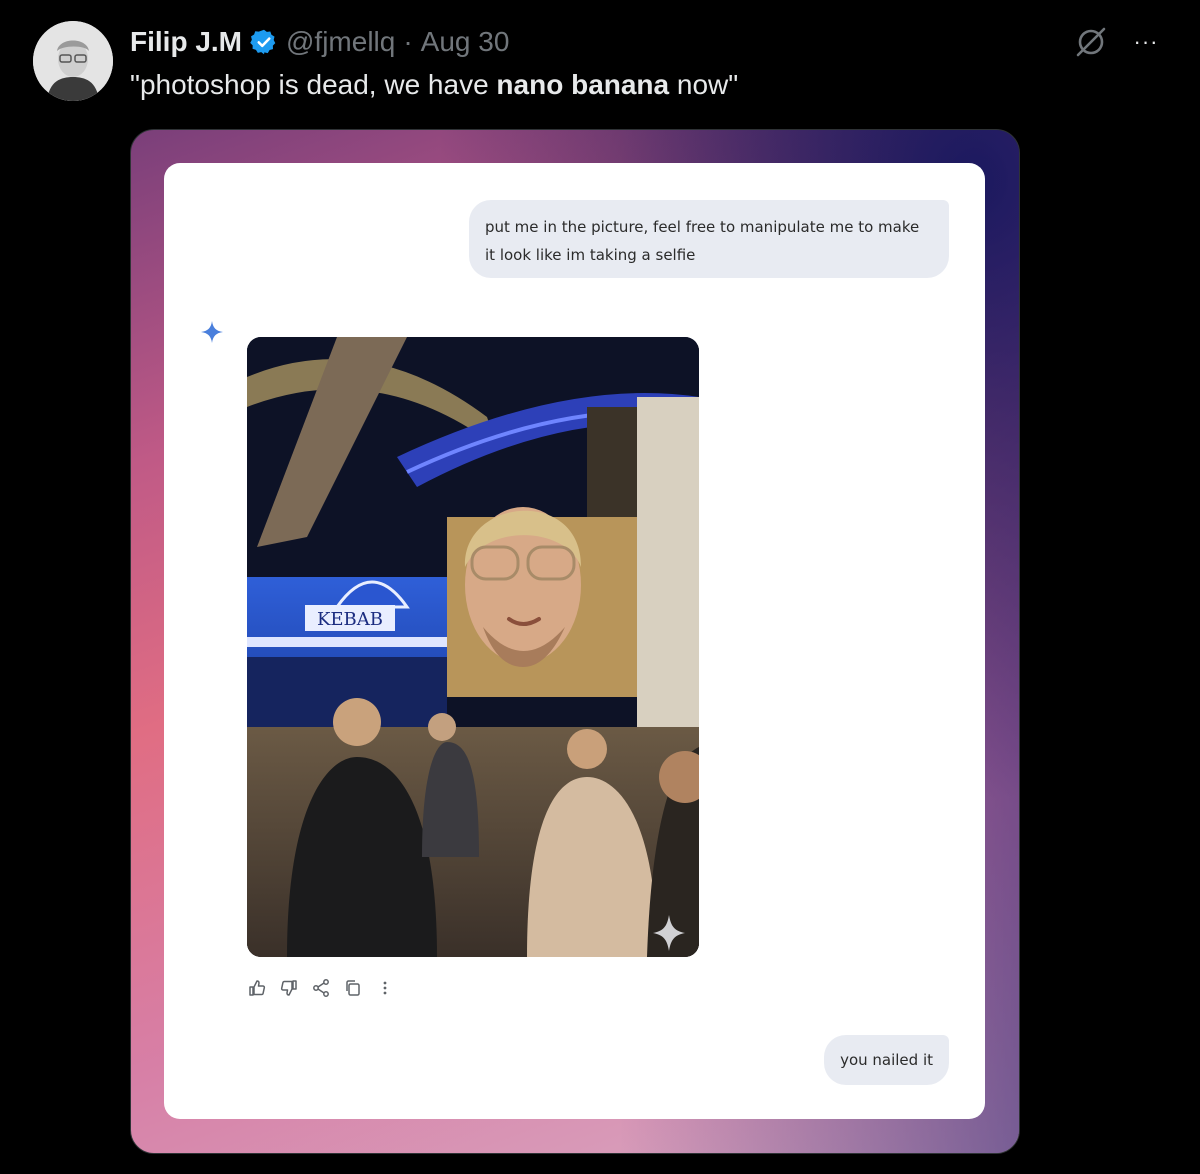 Image resolution: width=1200 pixels, height=1174 pixels. What do you see at coordinates (704, 84) in the screenshot?
I see `tweet-text-suffix: now"` at bounding box center [704, 84].